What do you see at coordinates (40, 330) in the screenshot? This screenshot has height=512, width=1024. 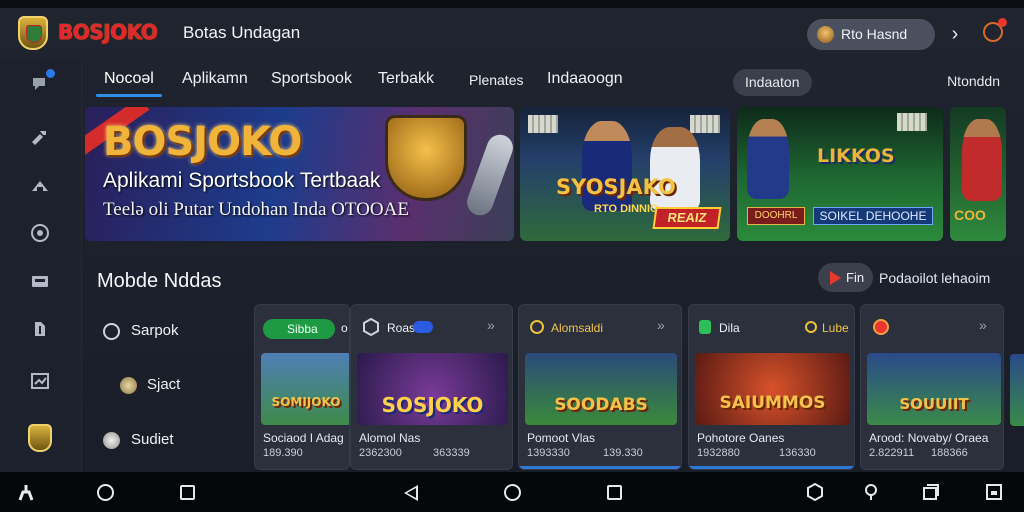 I see `sidebar-item-games` at bounding box center [40, 330].